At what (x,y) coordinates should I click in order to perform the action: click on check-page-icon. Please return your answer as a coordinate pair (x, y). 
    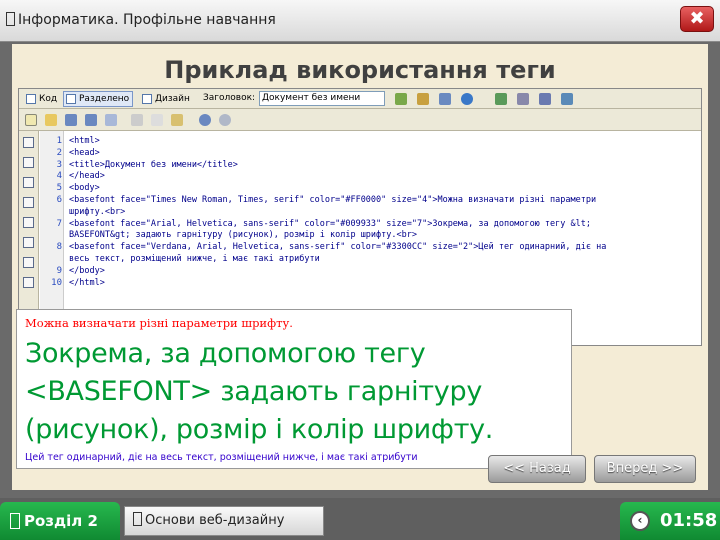
    Looking at the image, I should click on (567, 99).